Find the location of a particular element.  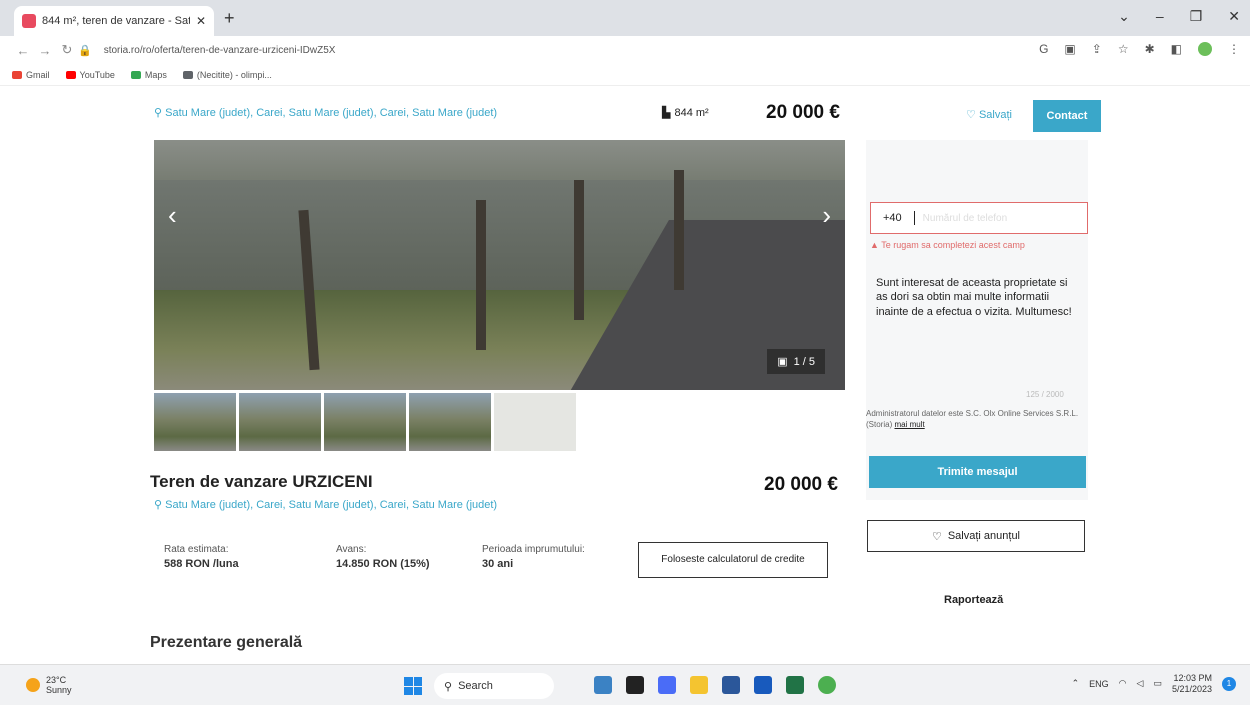

taskbar-search: ⚲ Search is located at coordinates (494, 686).